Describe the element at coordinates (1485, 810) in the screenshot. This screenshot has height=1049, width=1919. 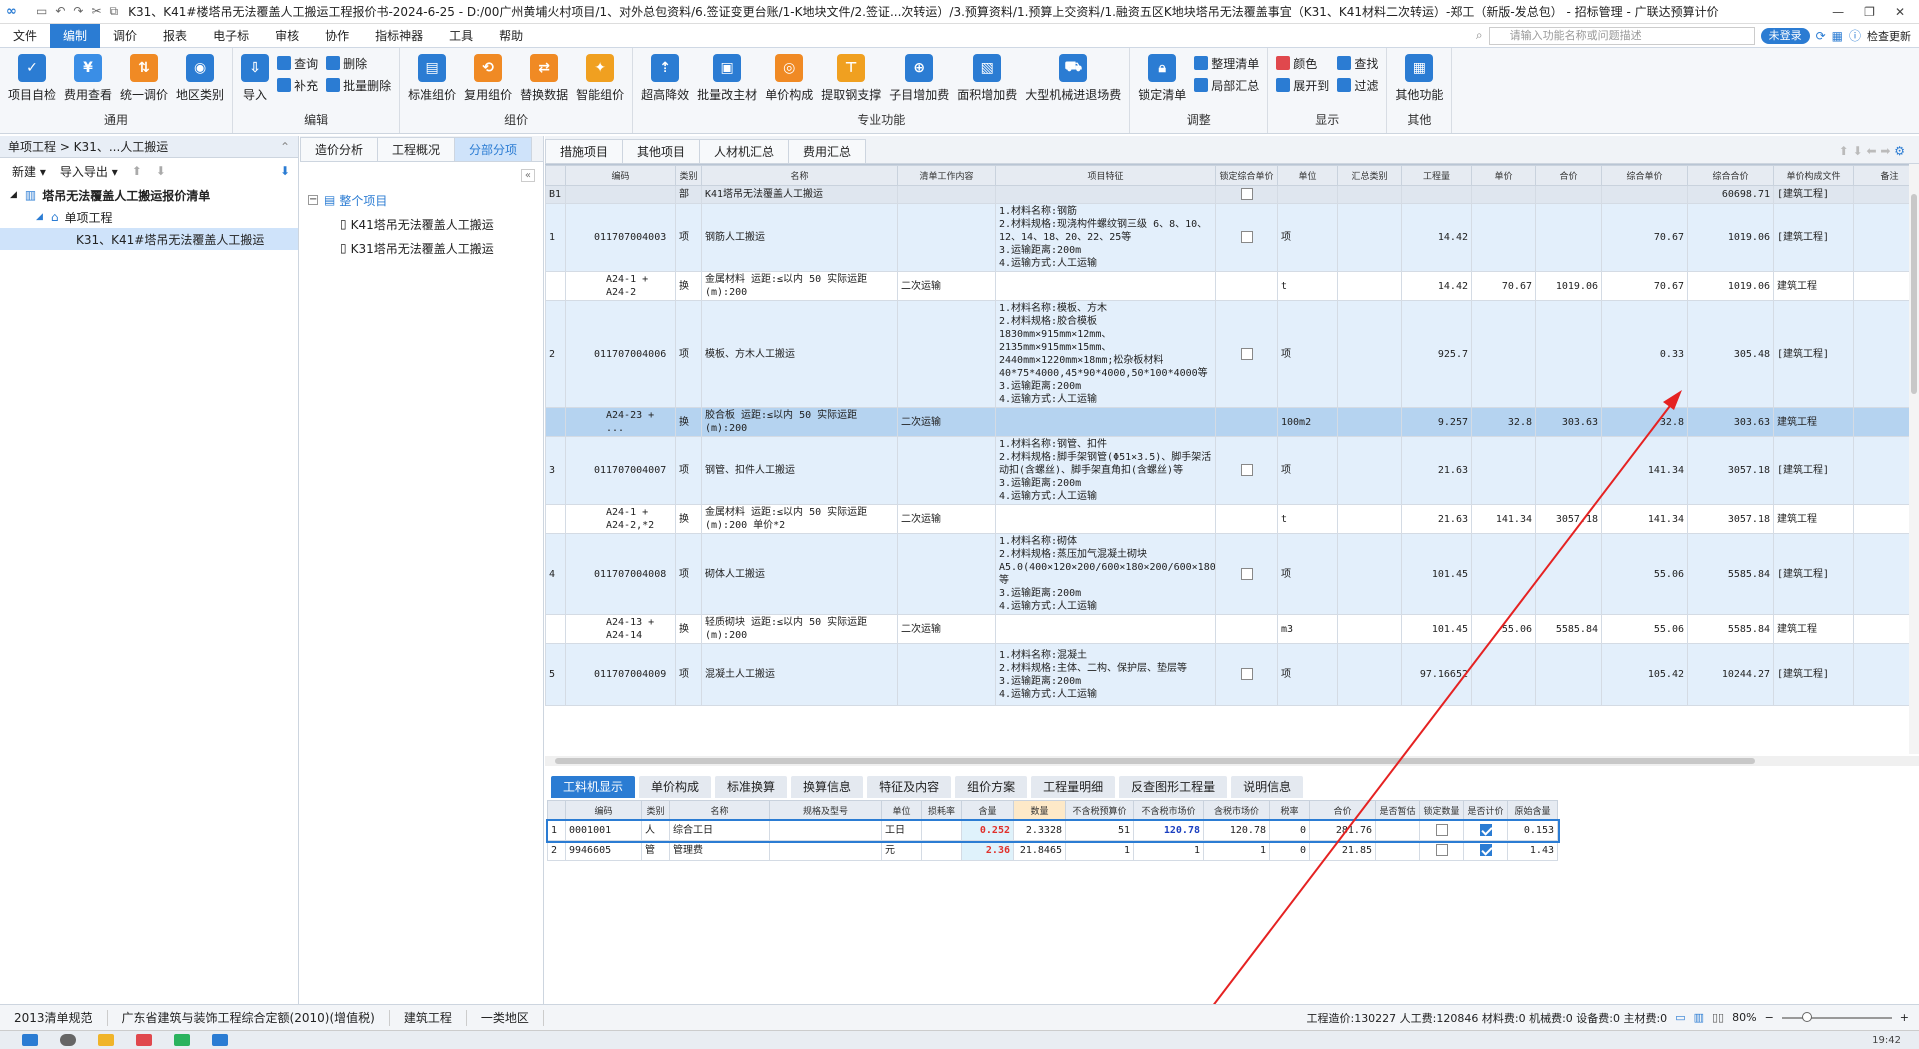
I see `column-header: 是否计价` at that location.